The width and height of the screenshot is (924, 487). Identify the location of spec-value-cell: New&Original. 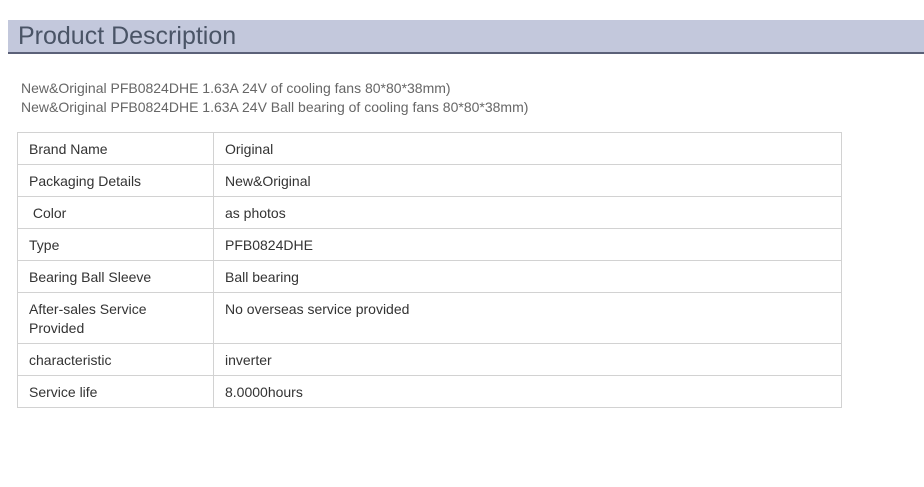
(527, 180).